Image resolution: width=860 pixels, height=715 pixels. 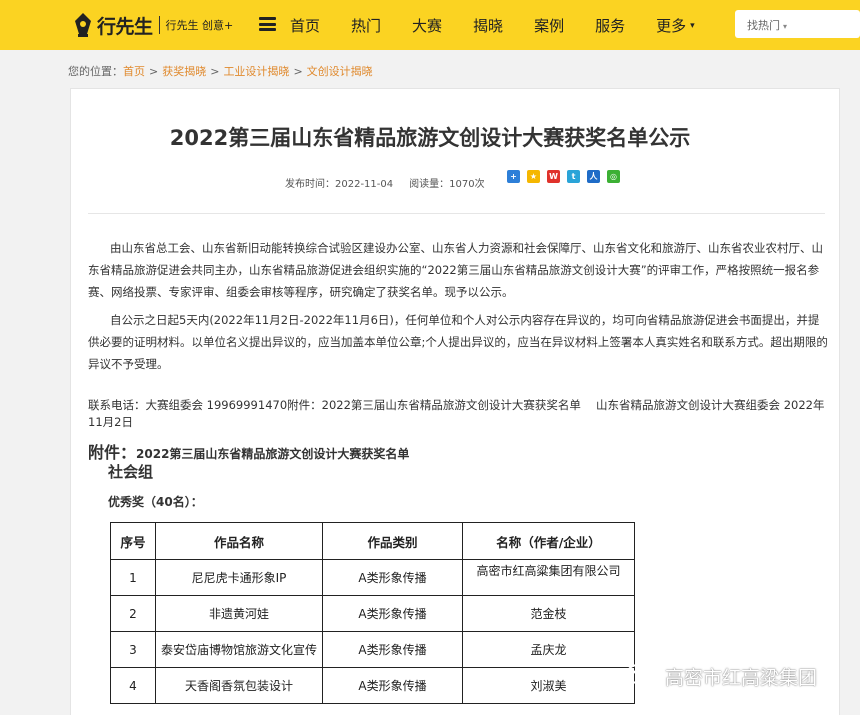 What do you see at coordinates (184, 71) in the screenshot?
I see `breadcrumb-awards: 获奖揭晓` at bounding box center [184, 71].